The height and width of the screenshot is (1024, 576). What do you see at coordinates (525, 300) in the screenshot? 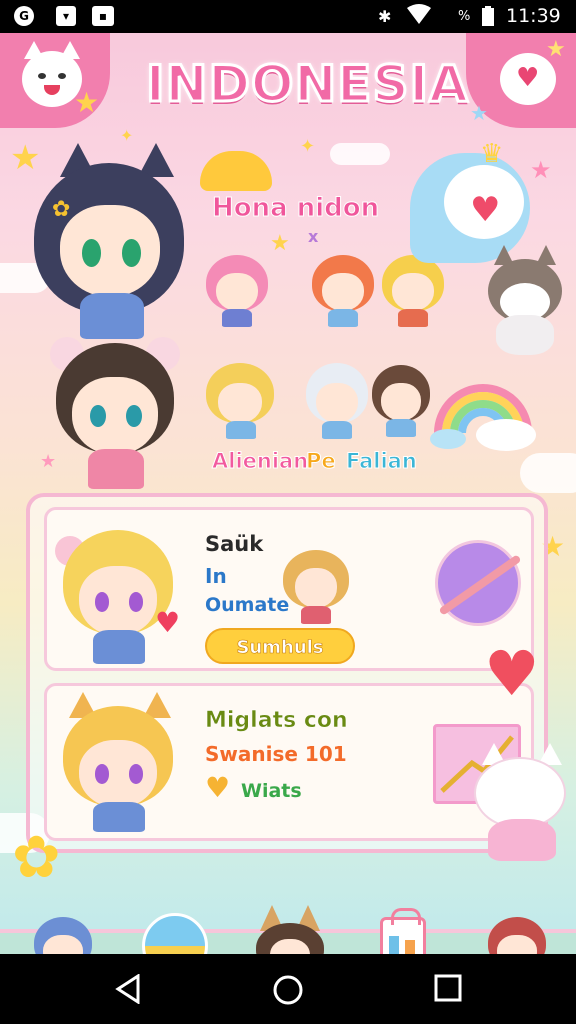
I see `cat-character` at bounding box center [525, 300].